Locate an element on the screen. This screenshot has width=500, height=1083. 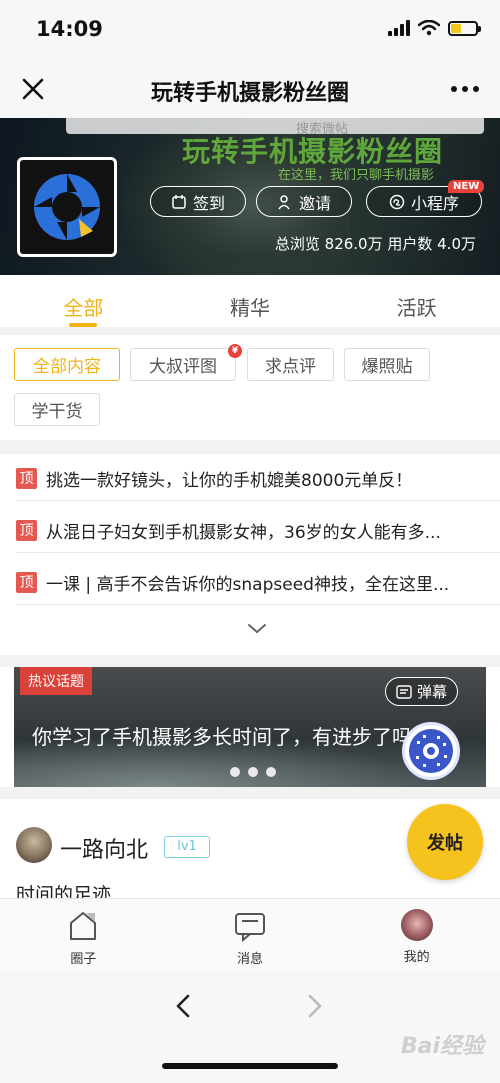
circle-icon is located at coordinates (83, 926).